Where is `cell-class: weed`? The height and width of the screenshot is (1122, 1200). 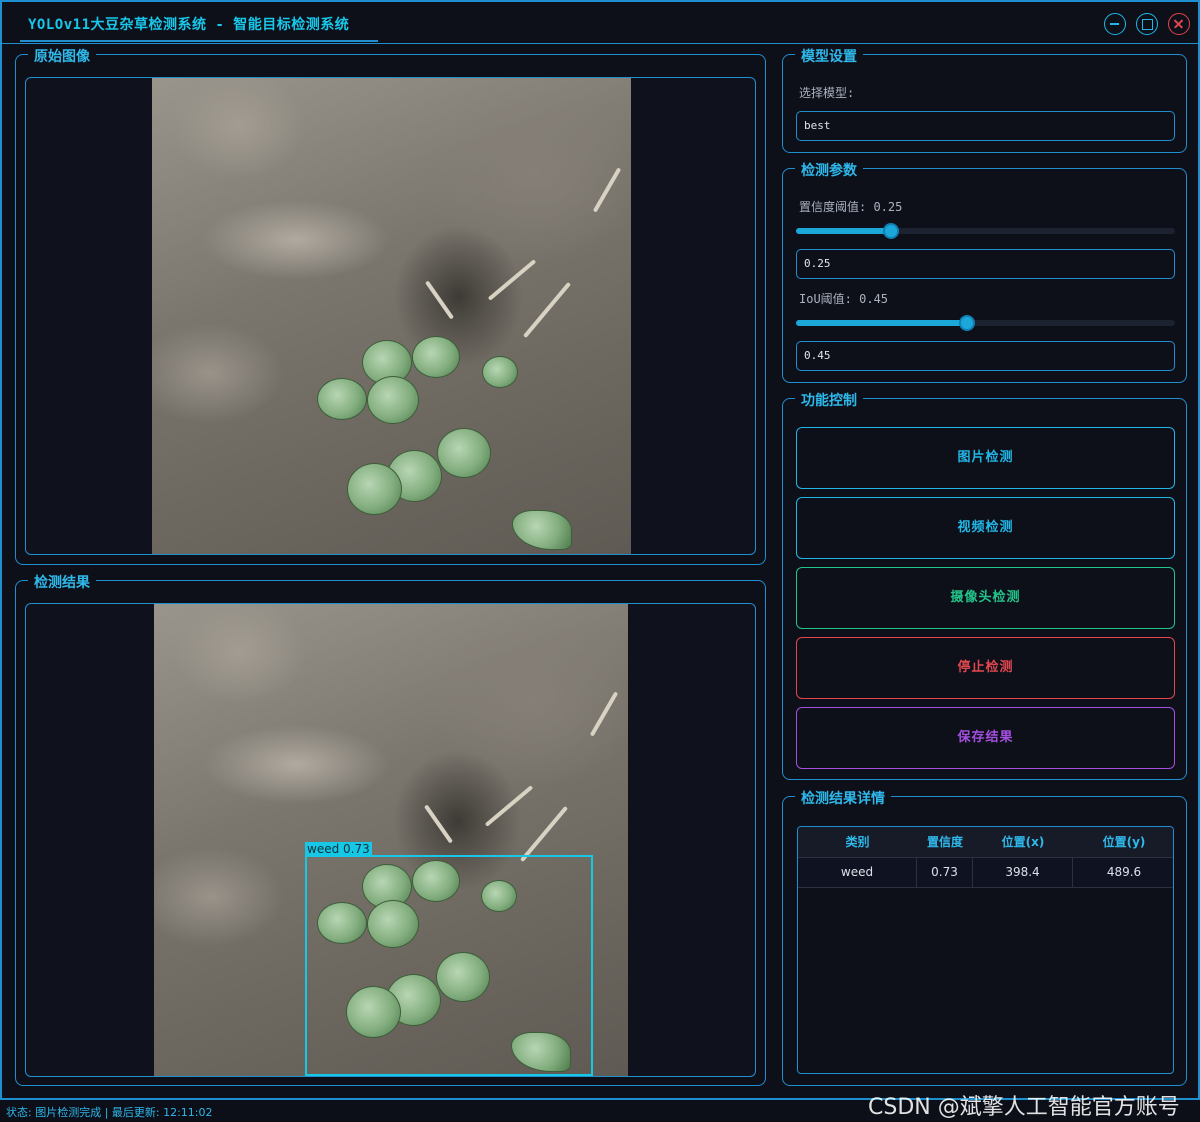
cell-class: weed is located at coordinates (857, 872).